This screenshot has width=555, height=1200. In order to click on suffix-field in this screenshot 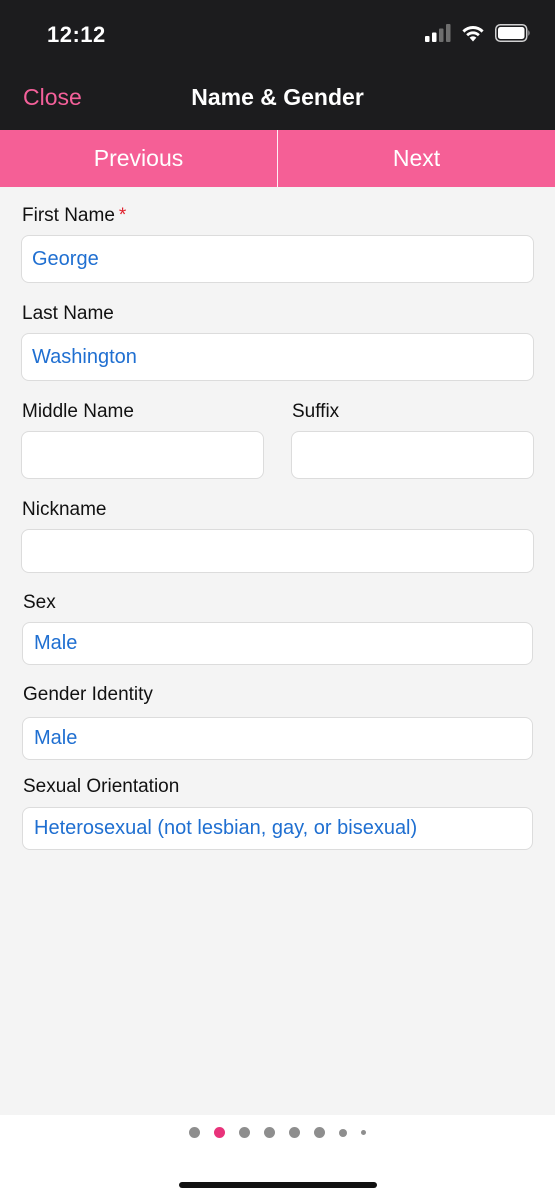, I will do `click(412, 455)`.